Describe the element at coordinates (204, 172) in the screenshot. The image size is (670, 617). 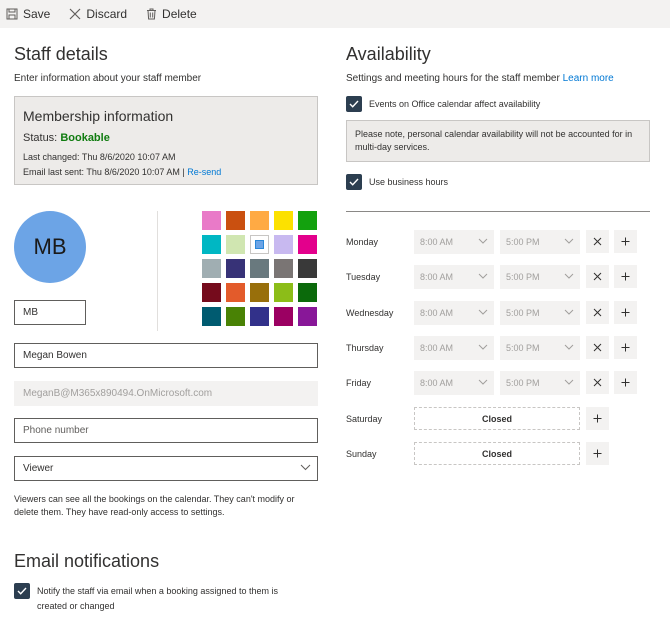
I see `resend-link: Re-send` at that location.